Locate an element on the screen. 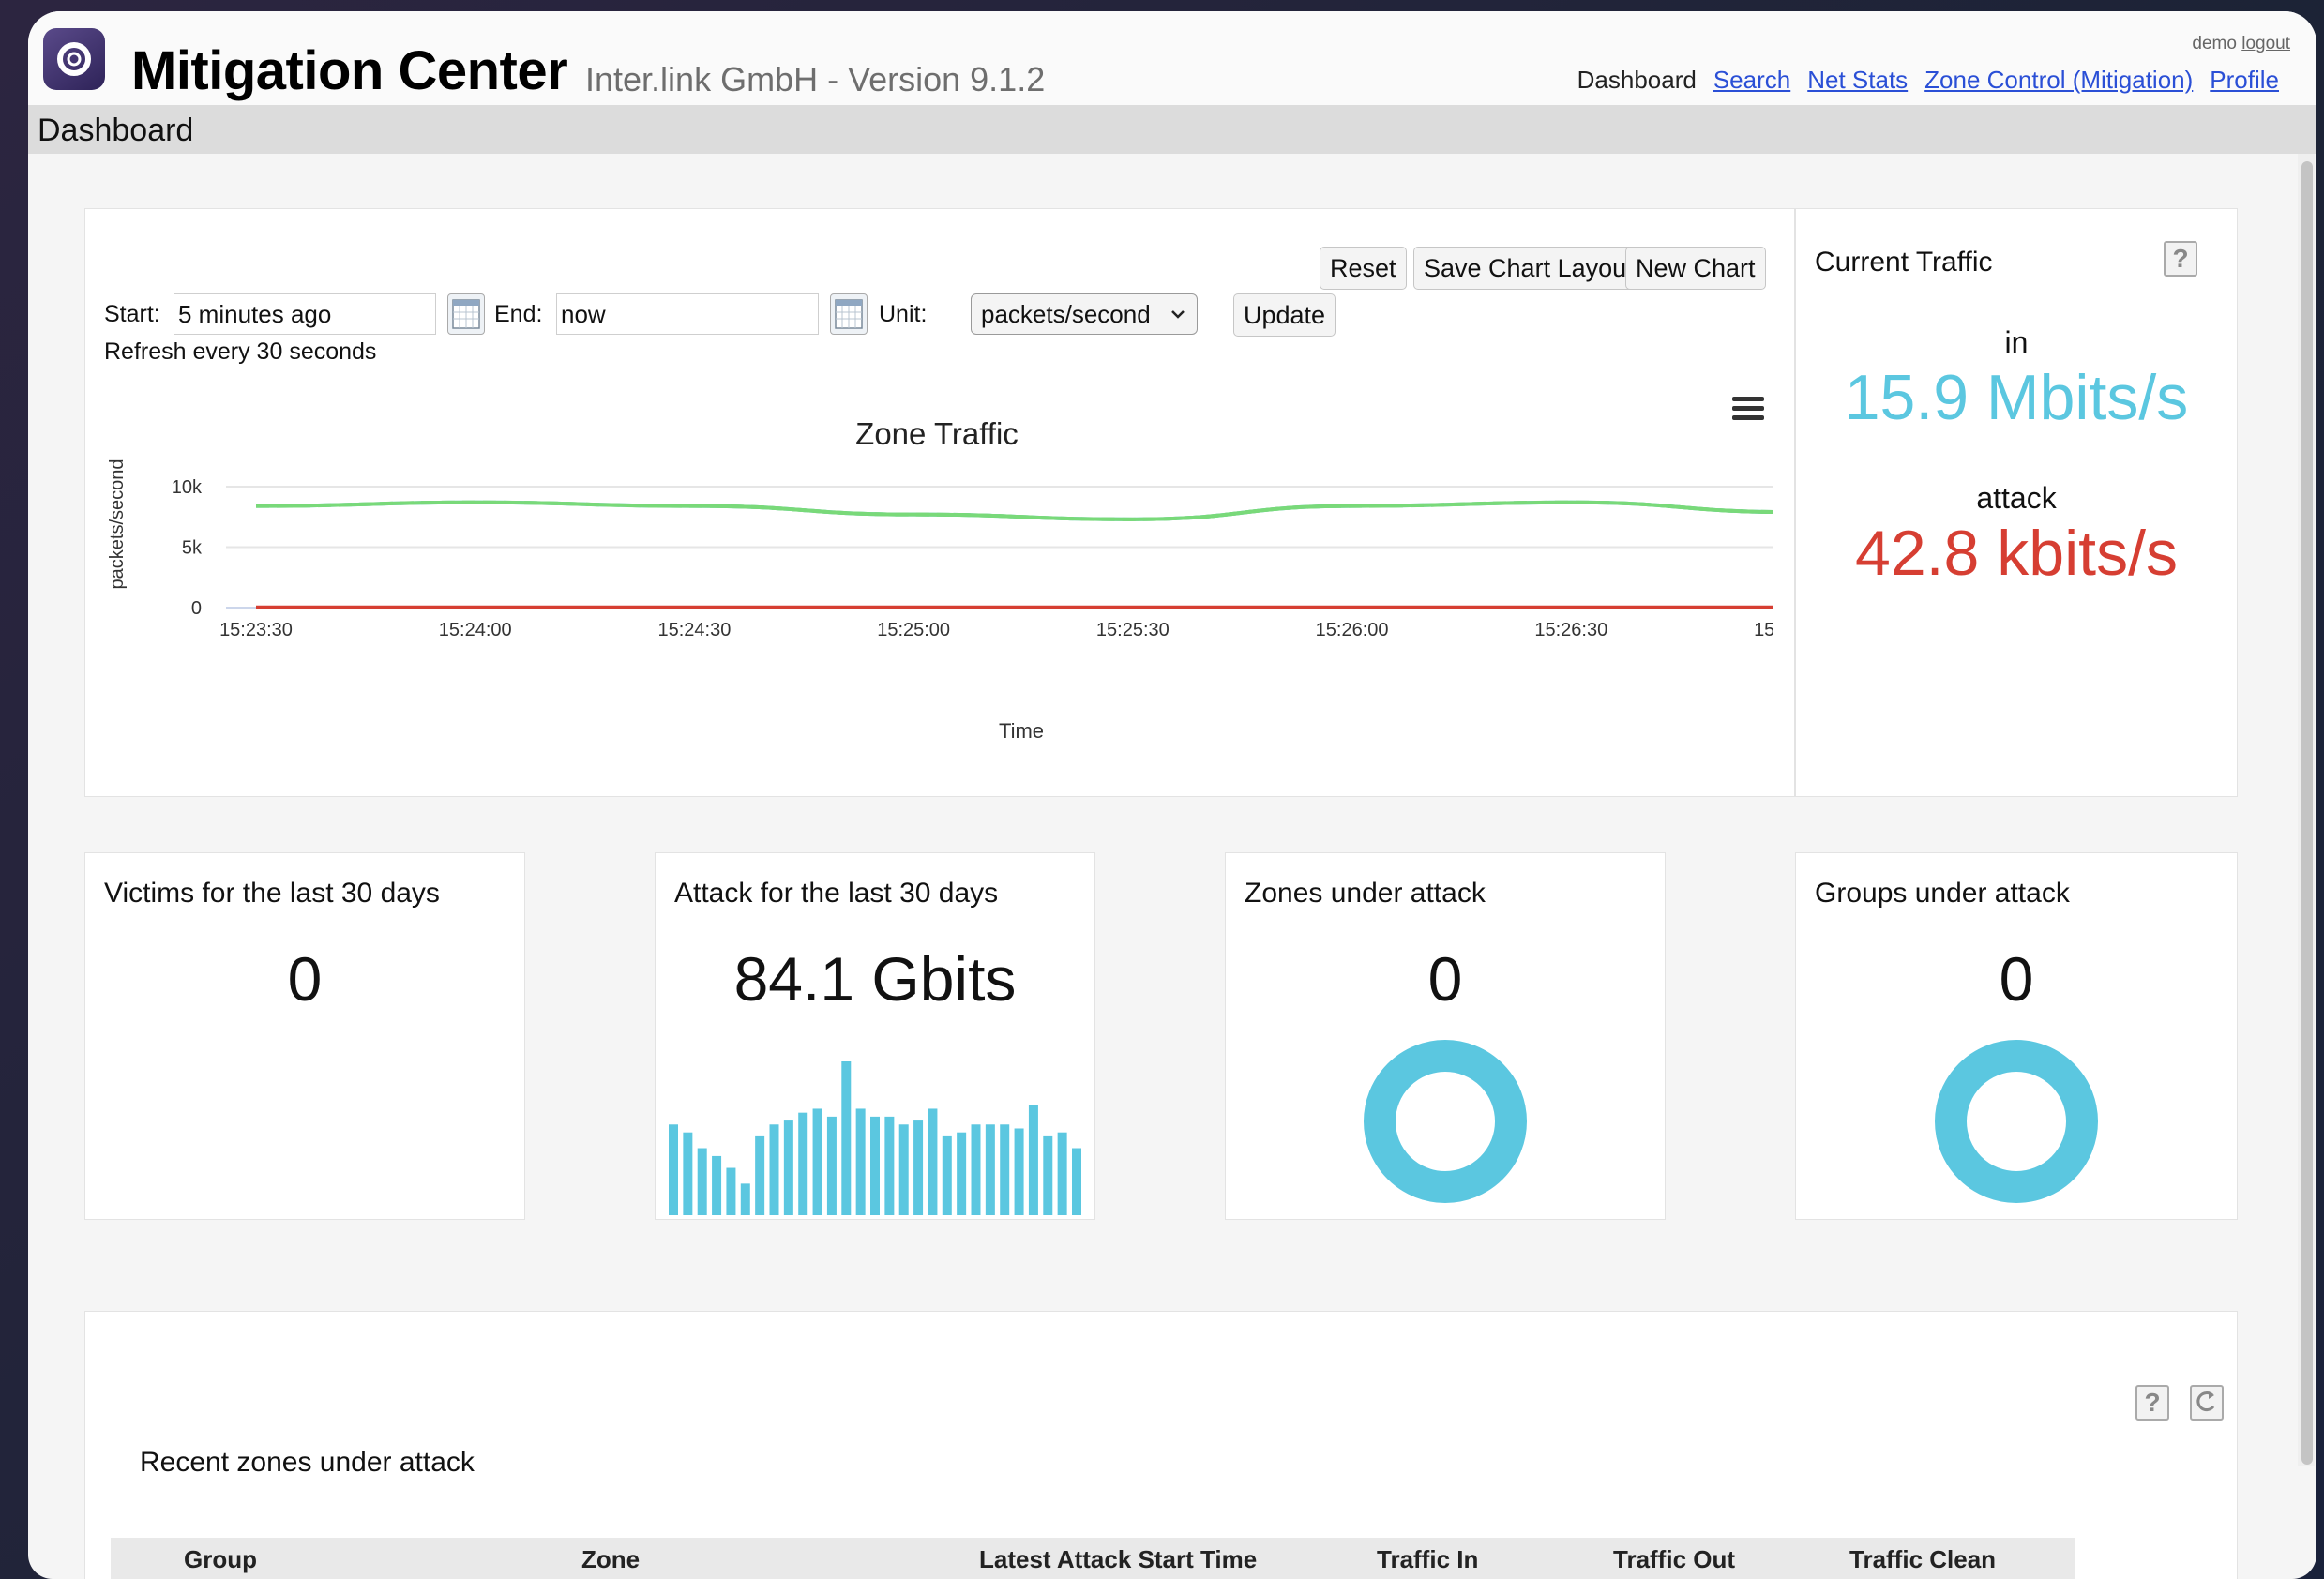 The image size is (2324, 1579). legend-label: In is located at coordinates (608, 786).